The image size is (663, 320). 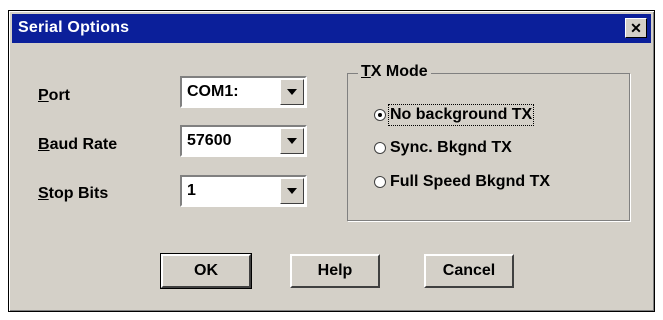 I want to click on radio-dot-icon, so click(x=380, y=115).